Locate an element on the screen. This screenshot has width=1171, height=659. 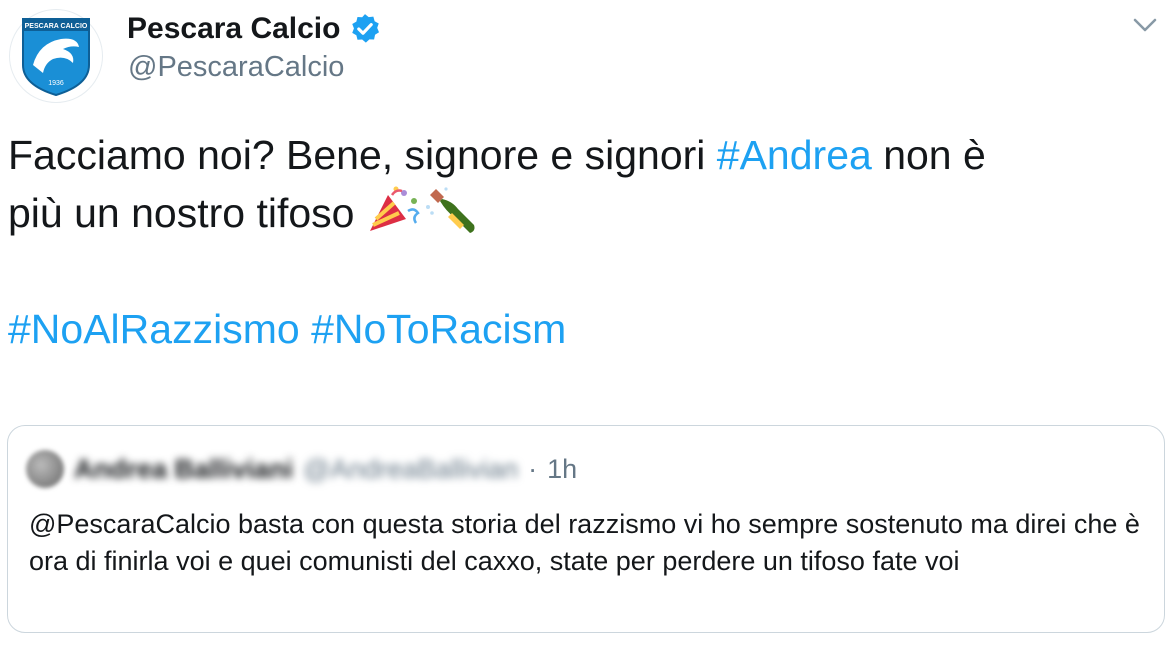
display-name: Pescara Calcio is located at coordinates (233, 29).